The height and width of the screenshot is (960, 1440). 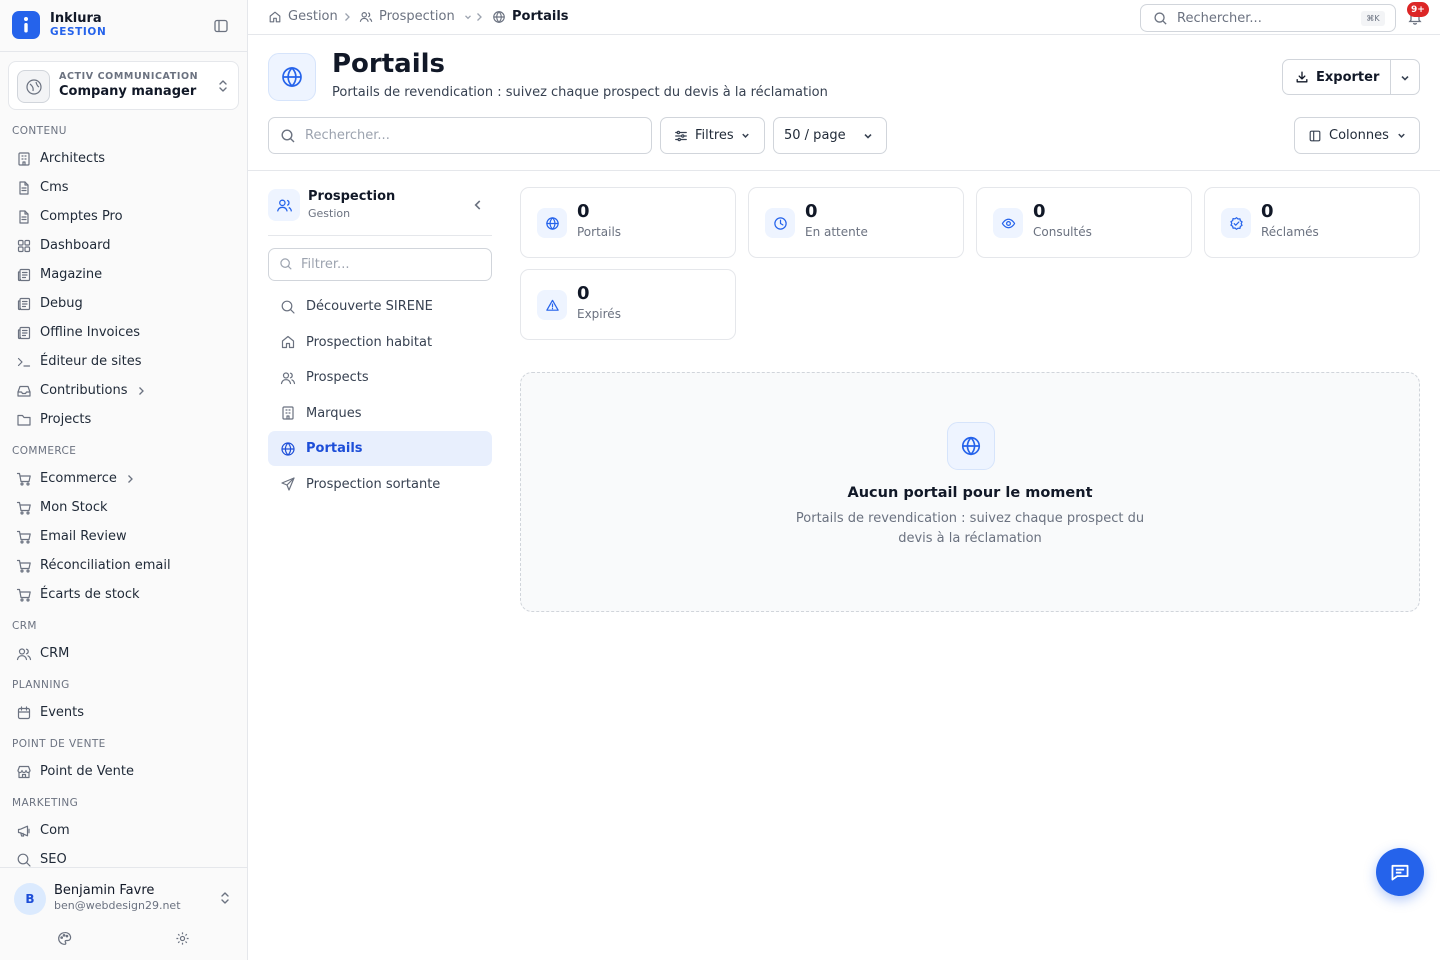 I want to click on sidebar-item-label: Dashboard, so click(x=75, y=245).